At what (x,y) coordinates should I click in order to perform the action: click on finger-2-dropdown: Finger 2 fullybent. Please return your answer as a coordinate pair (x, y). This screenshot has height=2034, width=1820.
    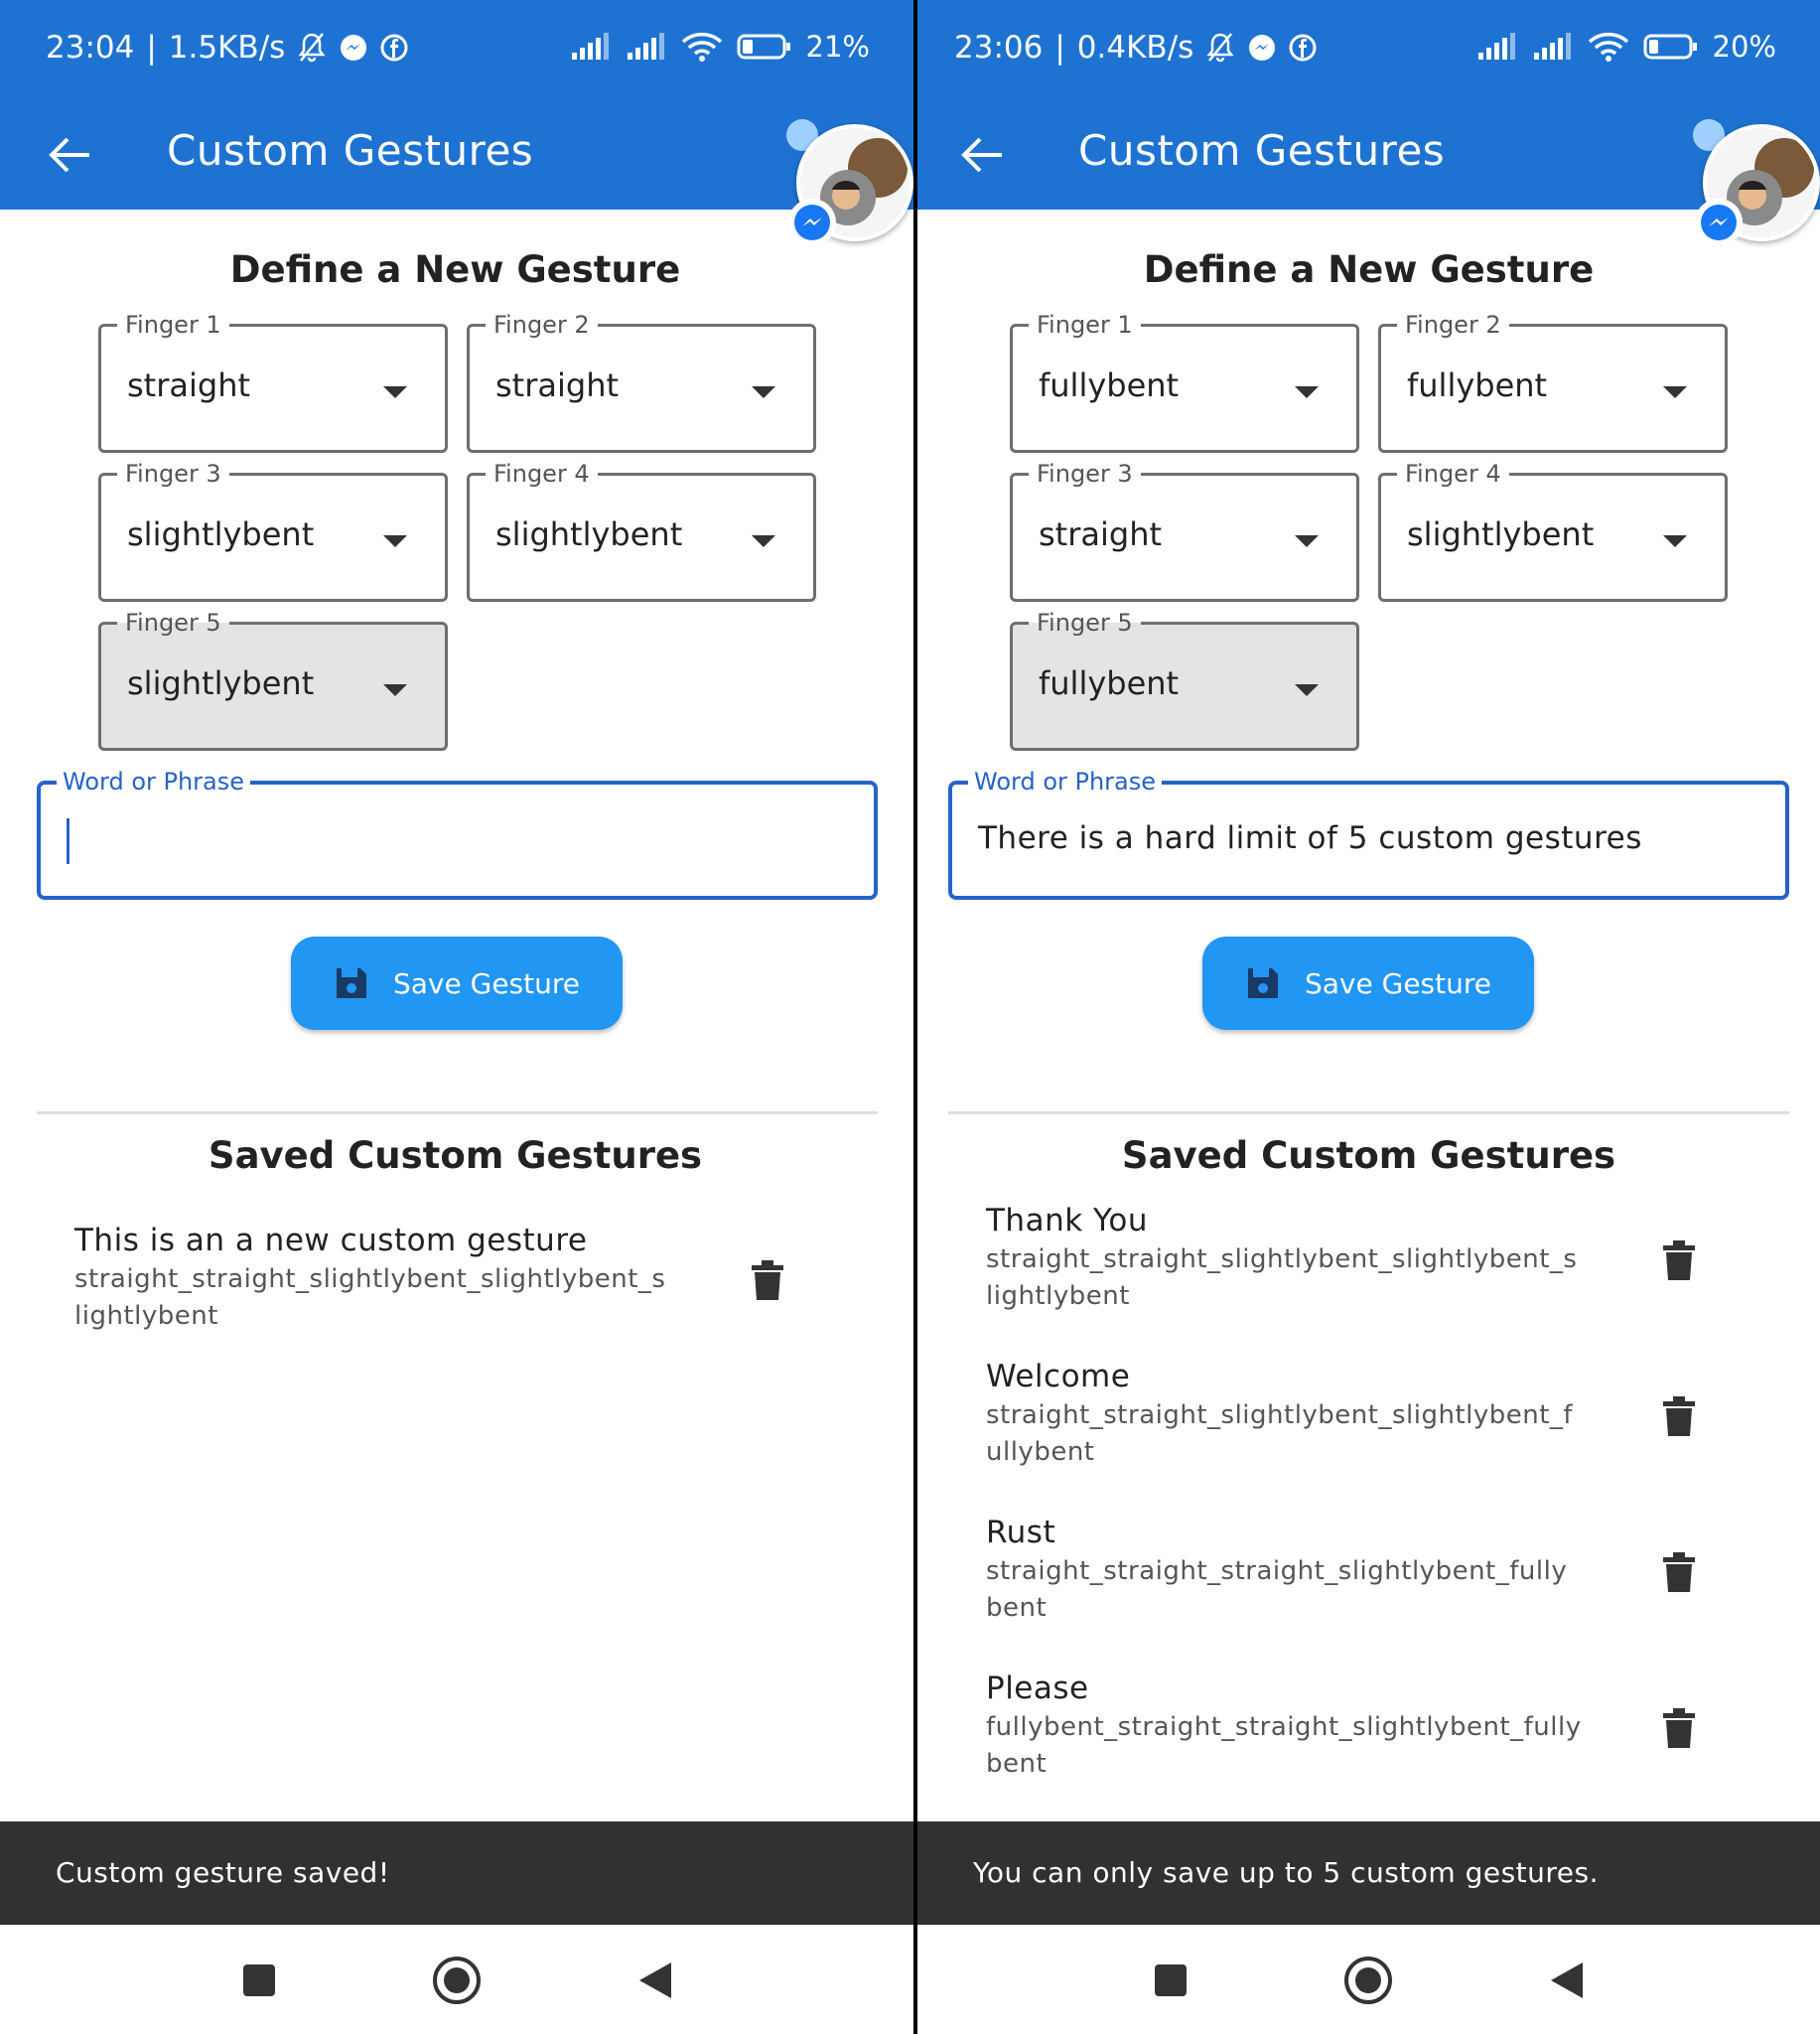
    Looking at the image, I should click on (1553, 382).